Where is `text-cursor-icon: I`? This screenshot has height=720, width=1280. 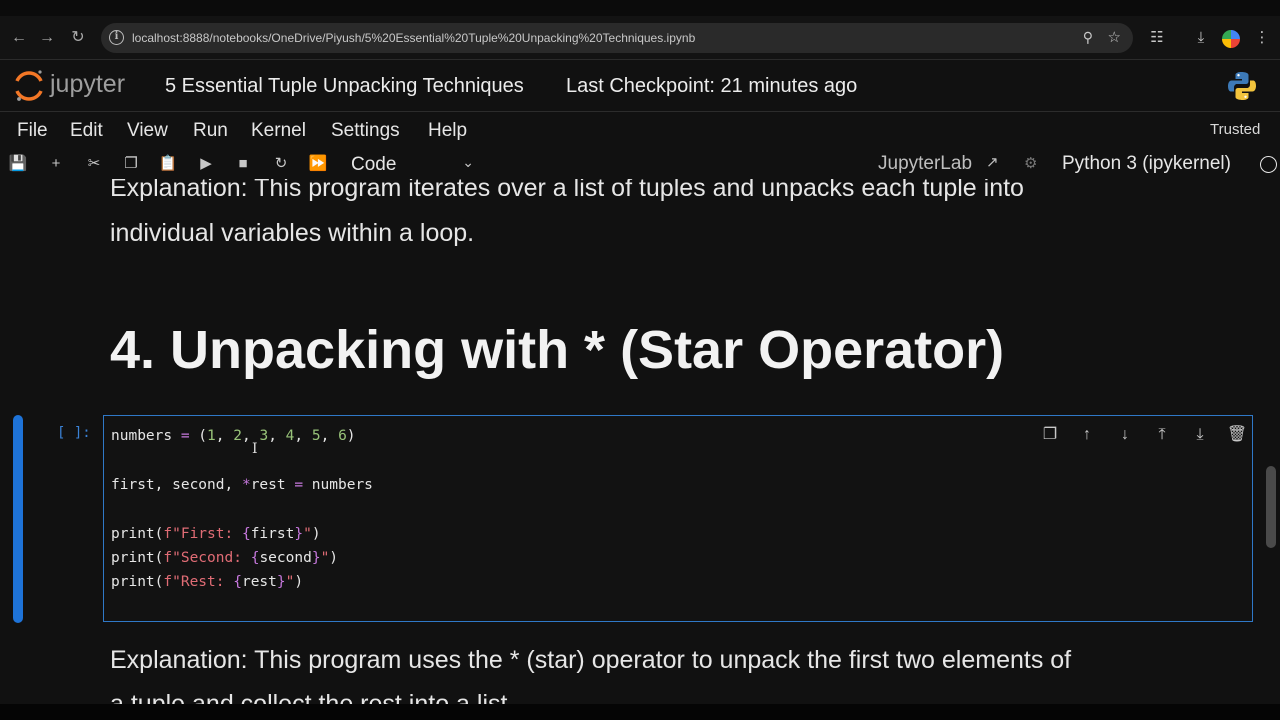 text-cursor-icon: I is located at coordinates (255, 449).